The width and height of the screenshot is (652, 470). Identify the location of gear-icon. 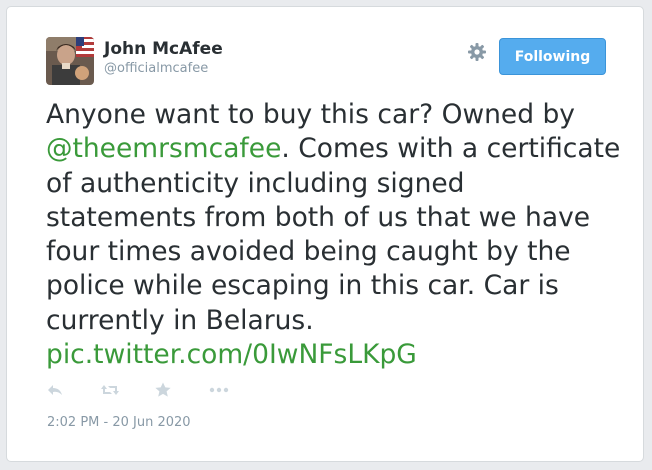
(477, 52).